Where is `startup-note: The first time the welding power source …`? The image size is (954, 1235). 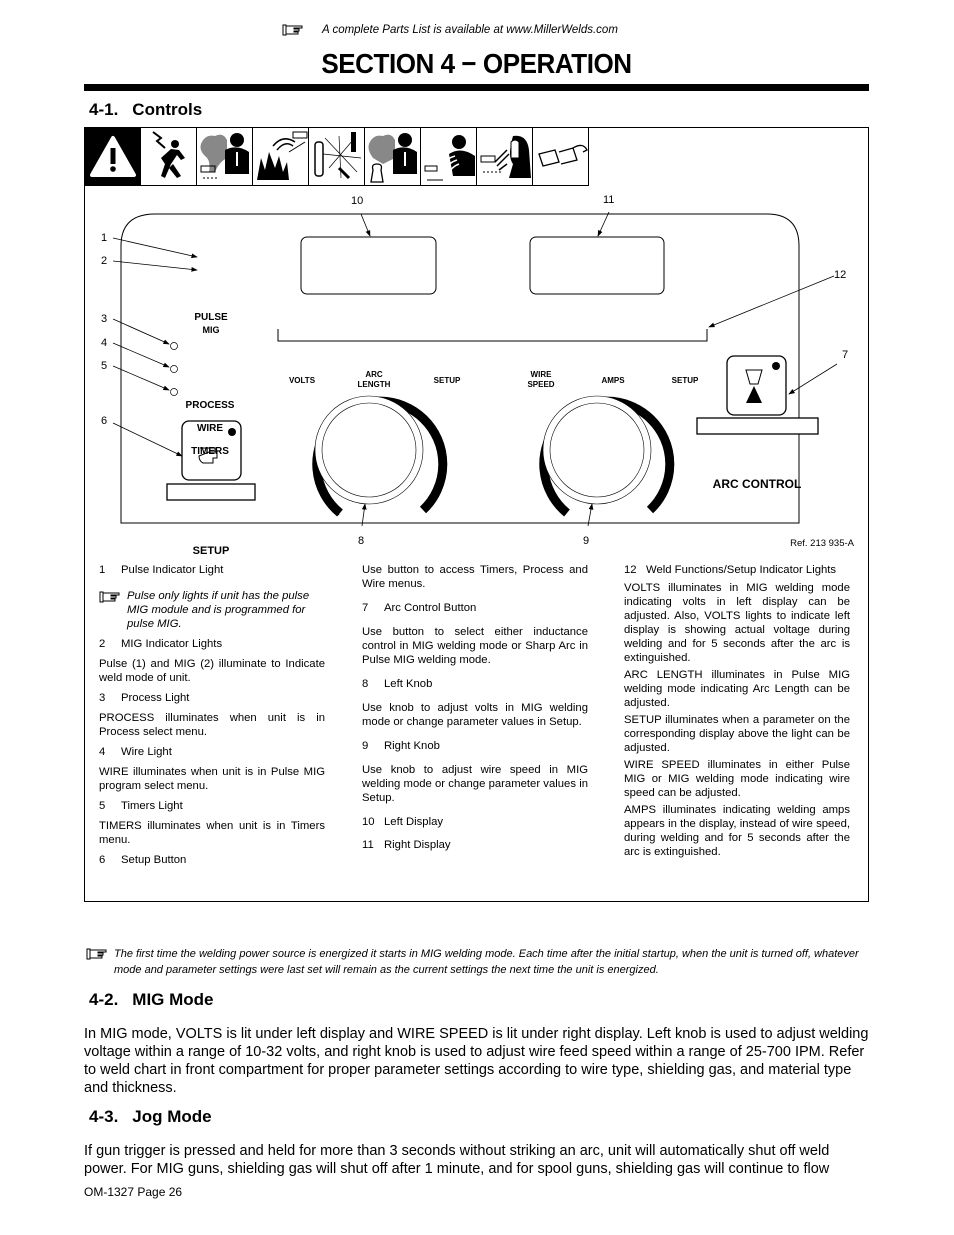
startup-note: The first time the welding power source … is located at coordinates (478, 962).